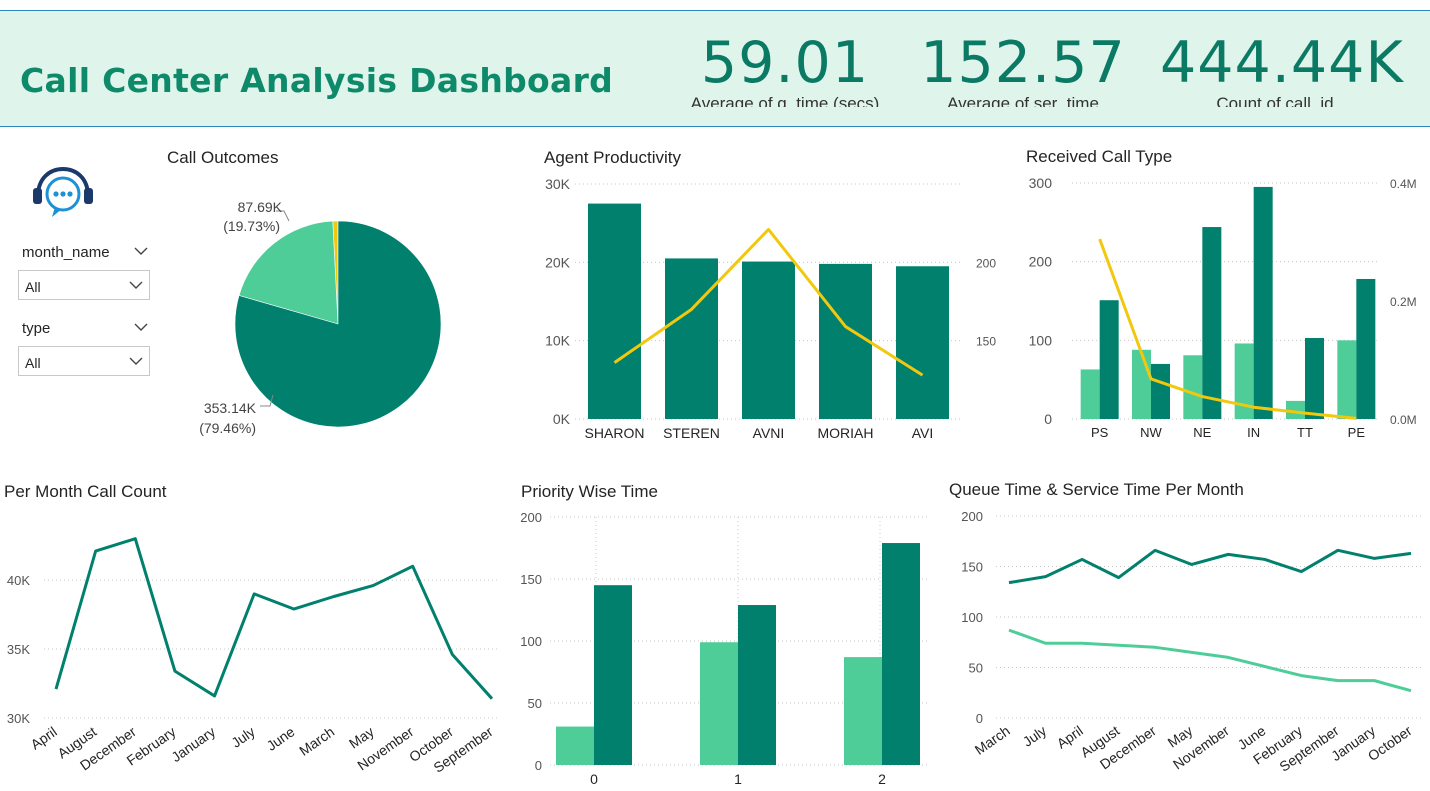  What do you see at coordinates (1202, 432) in the screenshot?
I see `x-tick-label: NE` at bounding box center [1202, 432].